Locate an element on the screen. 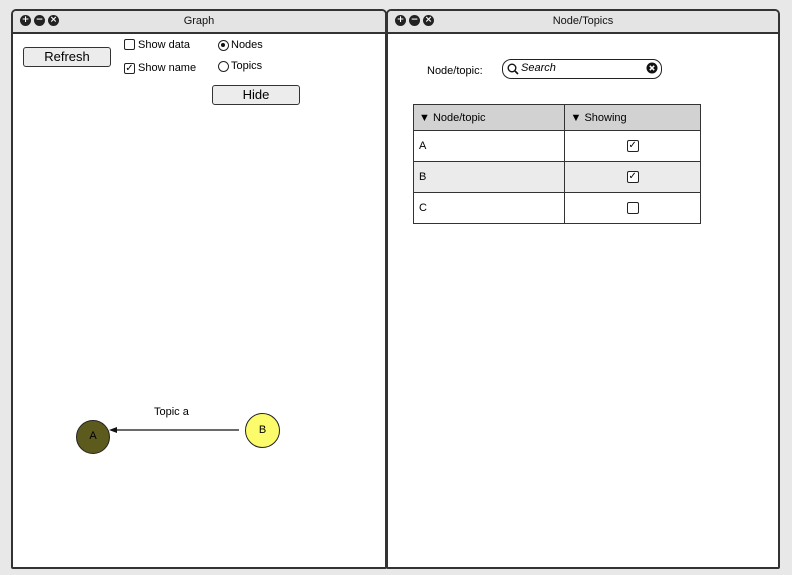  showing-cell is located at coordinates (632, 208).